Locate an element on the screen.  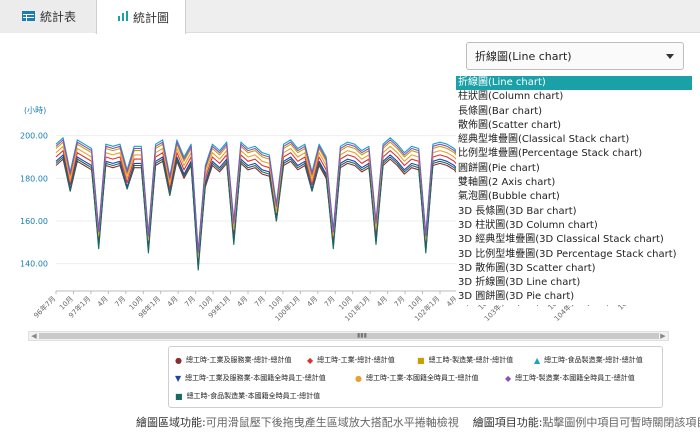
tab-label: 統計圖 is located at coordinates (151, 17).